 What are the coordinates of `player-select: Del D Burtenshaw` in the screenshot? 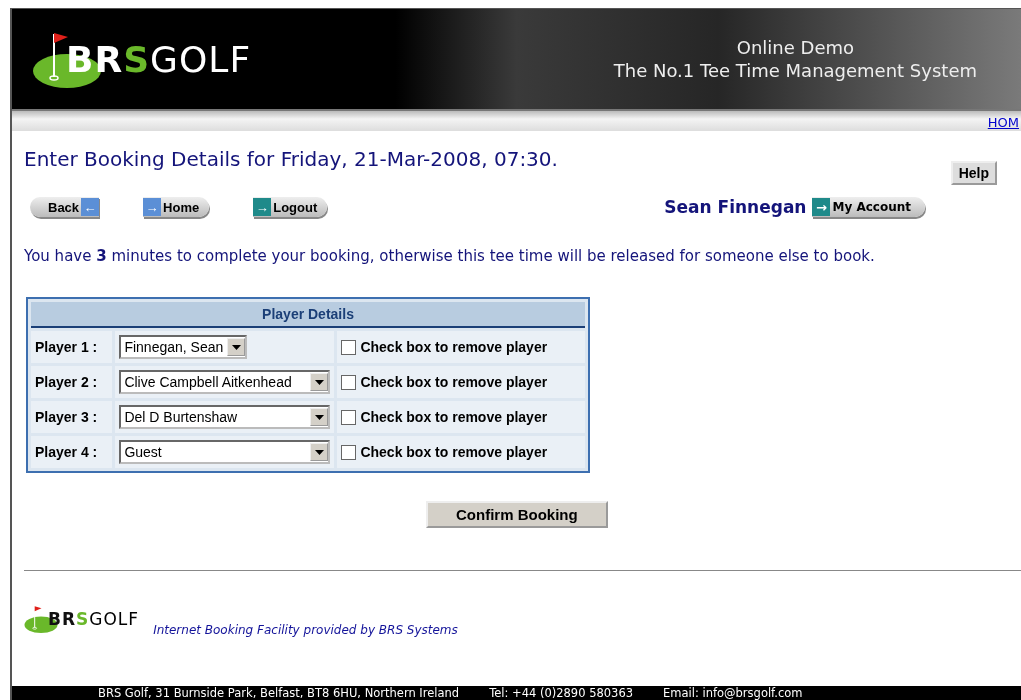 It's located at (225, 417).